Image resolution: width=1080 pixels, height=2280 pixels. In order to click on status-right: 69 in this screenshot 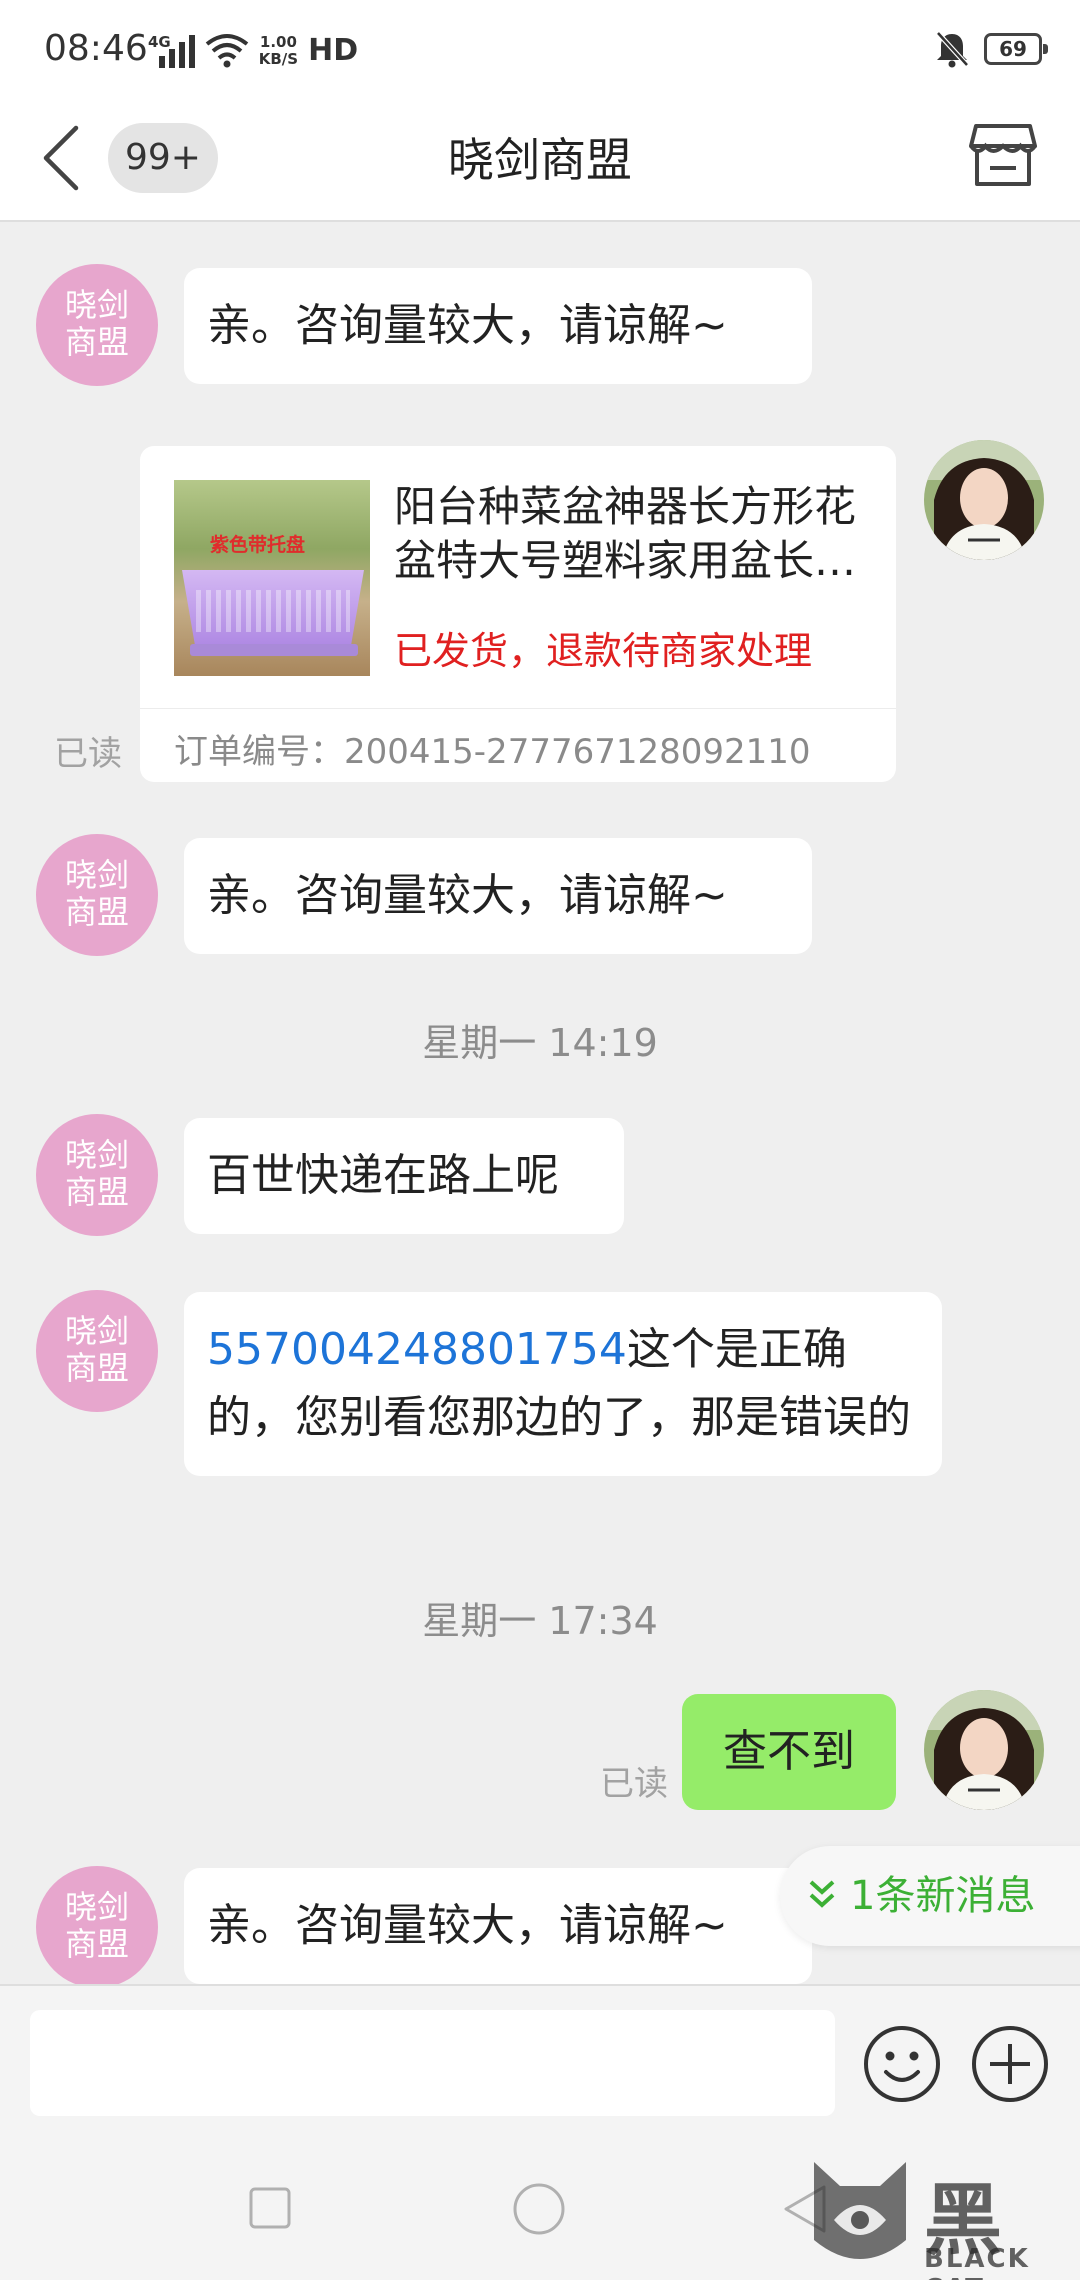, I will do `click(991, 49)`.